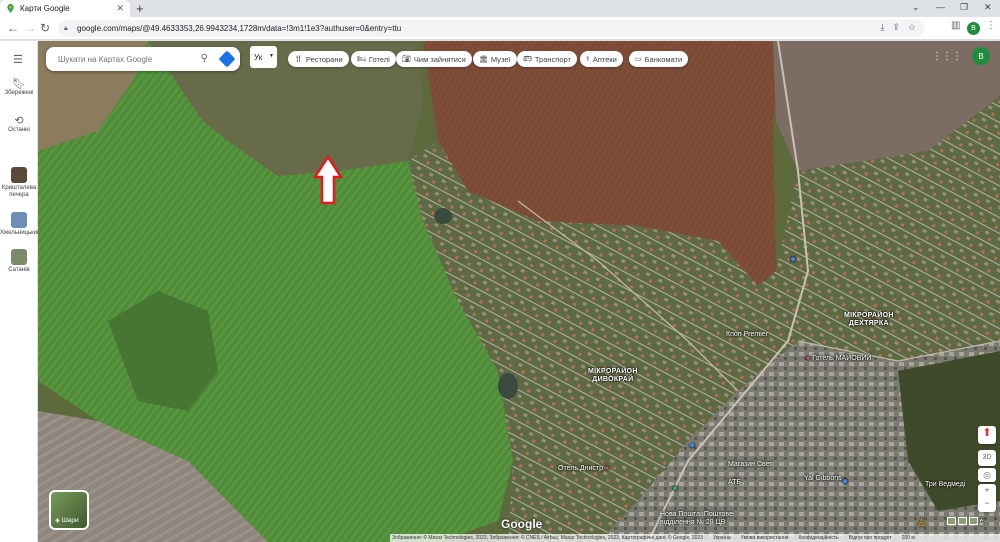 This screenshot has height=542, width=1000. What do you see at coordinates (638, 59) in the screenshot?
I see `atm-icon: ▭` at bounding box center [638, 59].